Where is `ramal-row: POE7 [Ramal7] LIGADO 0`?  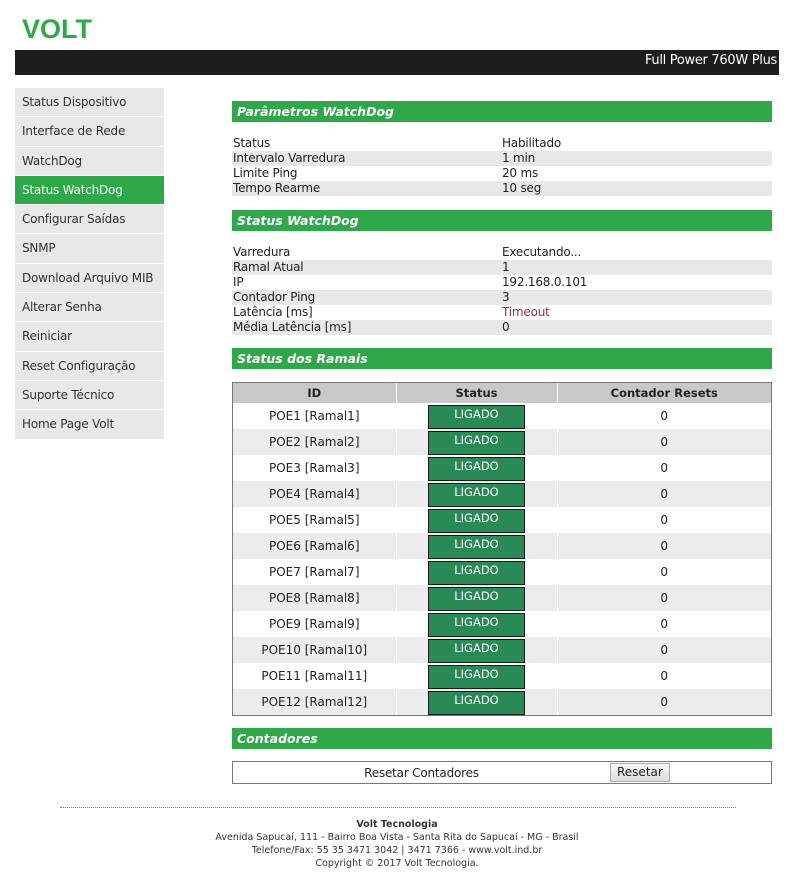
ramal-row: POE7 [Ramal7] LIGADO 0 is located at coordinates (502, 572).